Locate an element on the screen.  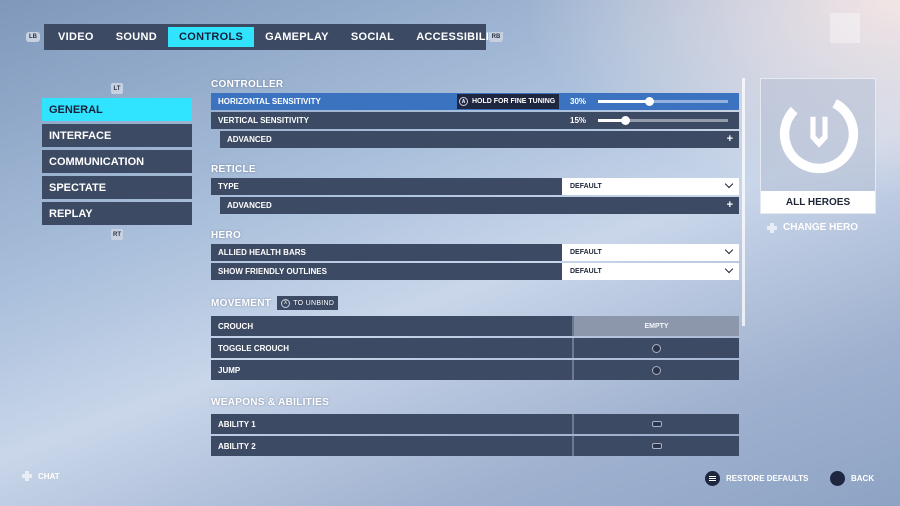
scrollbar is located at coordinates (743, 202).